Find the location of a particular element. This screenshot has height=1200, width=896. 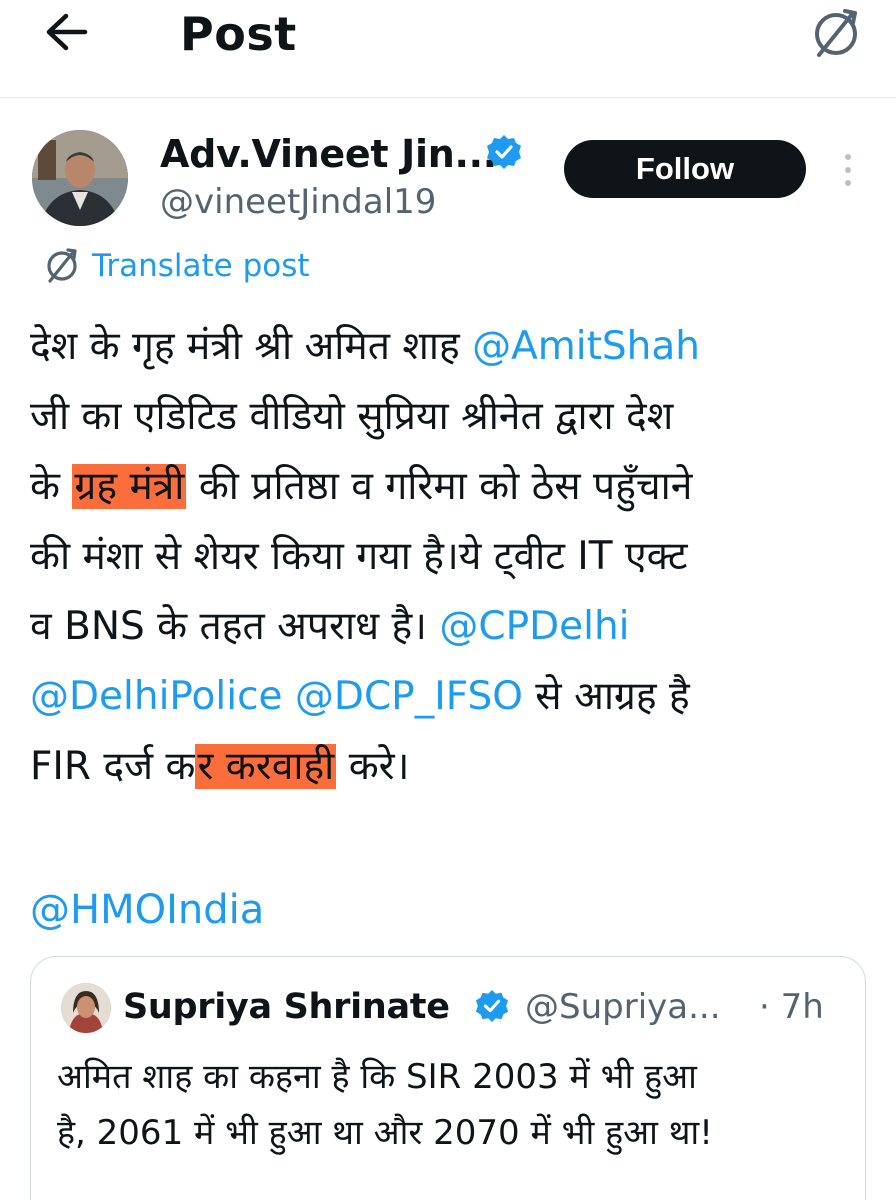

post-text-line: FIR दर्ज कर करवाही करे। is located at coordinates (448, 767).